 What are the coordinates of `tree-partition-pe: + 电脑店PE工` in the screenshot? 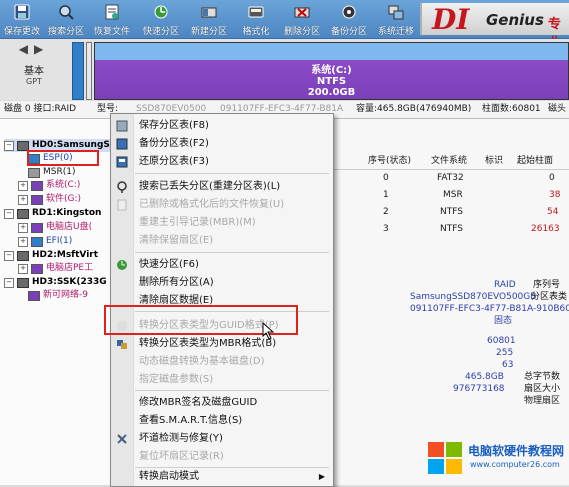 It's located at (55, 268).